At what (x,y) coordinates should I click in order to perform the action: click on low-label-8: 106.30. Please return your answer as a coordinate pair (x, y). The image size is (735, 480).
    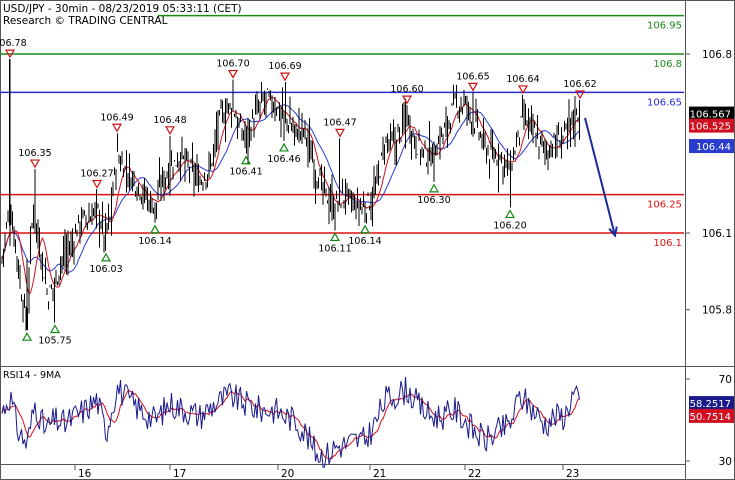
    Looking at the image, I should click on (433, 200).